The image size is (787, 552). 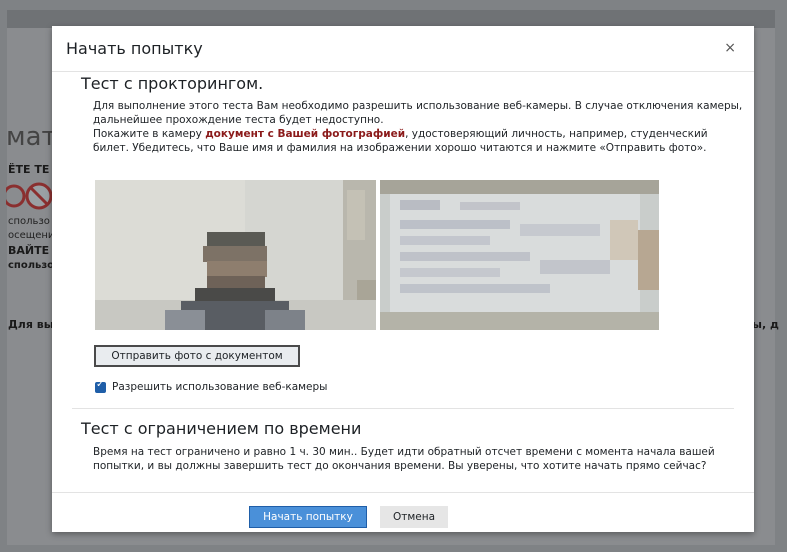 What do you see at coordinates (305, 134) in the screenshot?
I see `document-highlight: документ с Вашей фотографией` at bounding box center [305, 134].